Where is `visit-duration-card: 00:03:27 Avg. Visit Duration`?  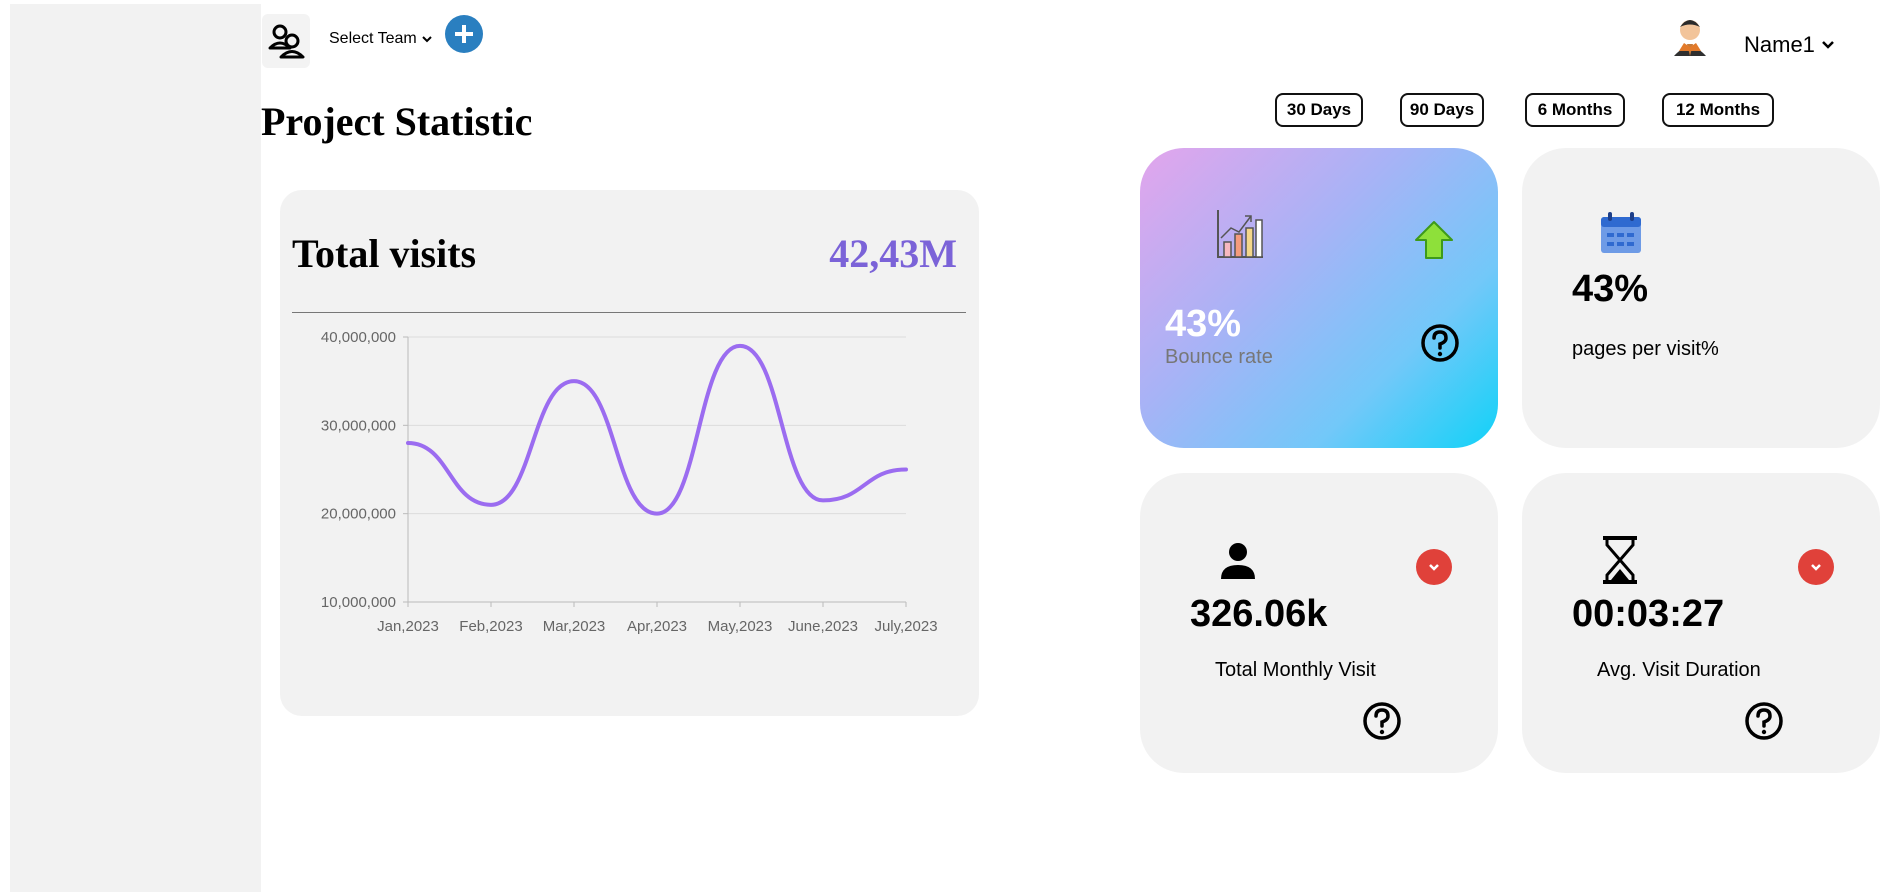
visit-duration-card: 00:03:27 Avg. Visit Duration is located at coordinates (1701, 623).